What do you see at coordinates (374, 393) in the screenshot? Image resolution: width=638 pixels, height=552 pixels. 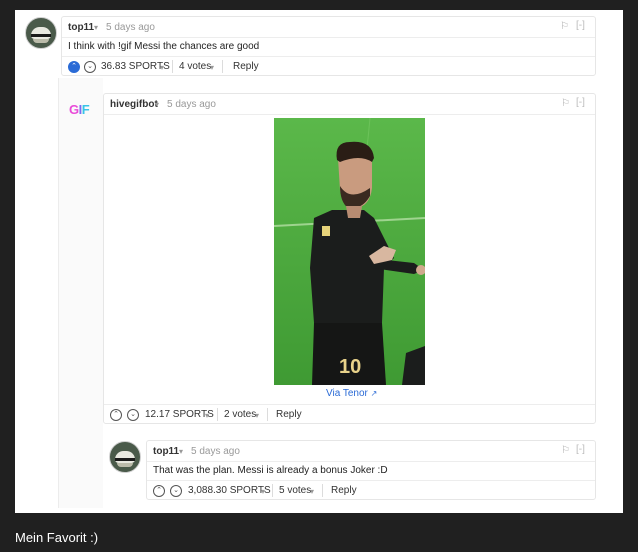 I see `external-link-icon: ↗` at bounding box center [374, 393].